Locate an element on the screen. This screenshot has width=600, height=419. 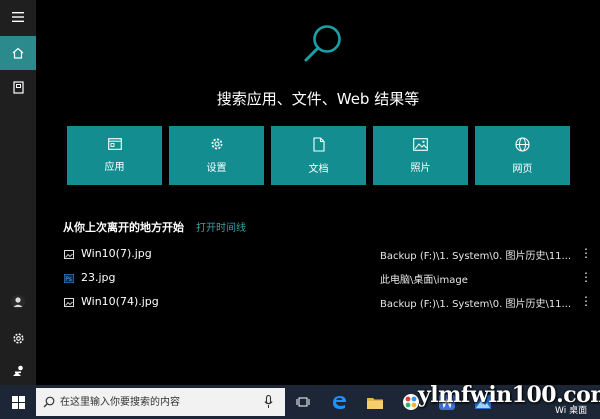
photo-icon is located at coordinates (420, 144).